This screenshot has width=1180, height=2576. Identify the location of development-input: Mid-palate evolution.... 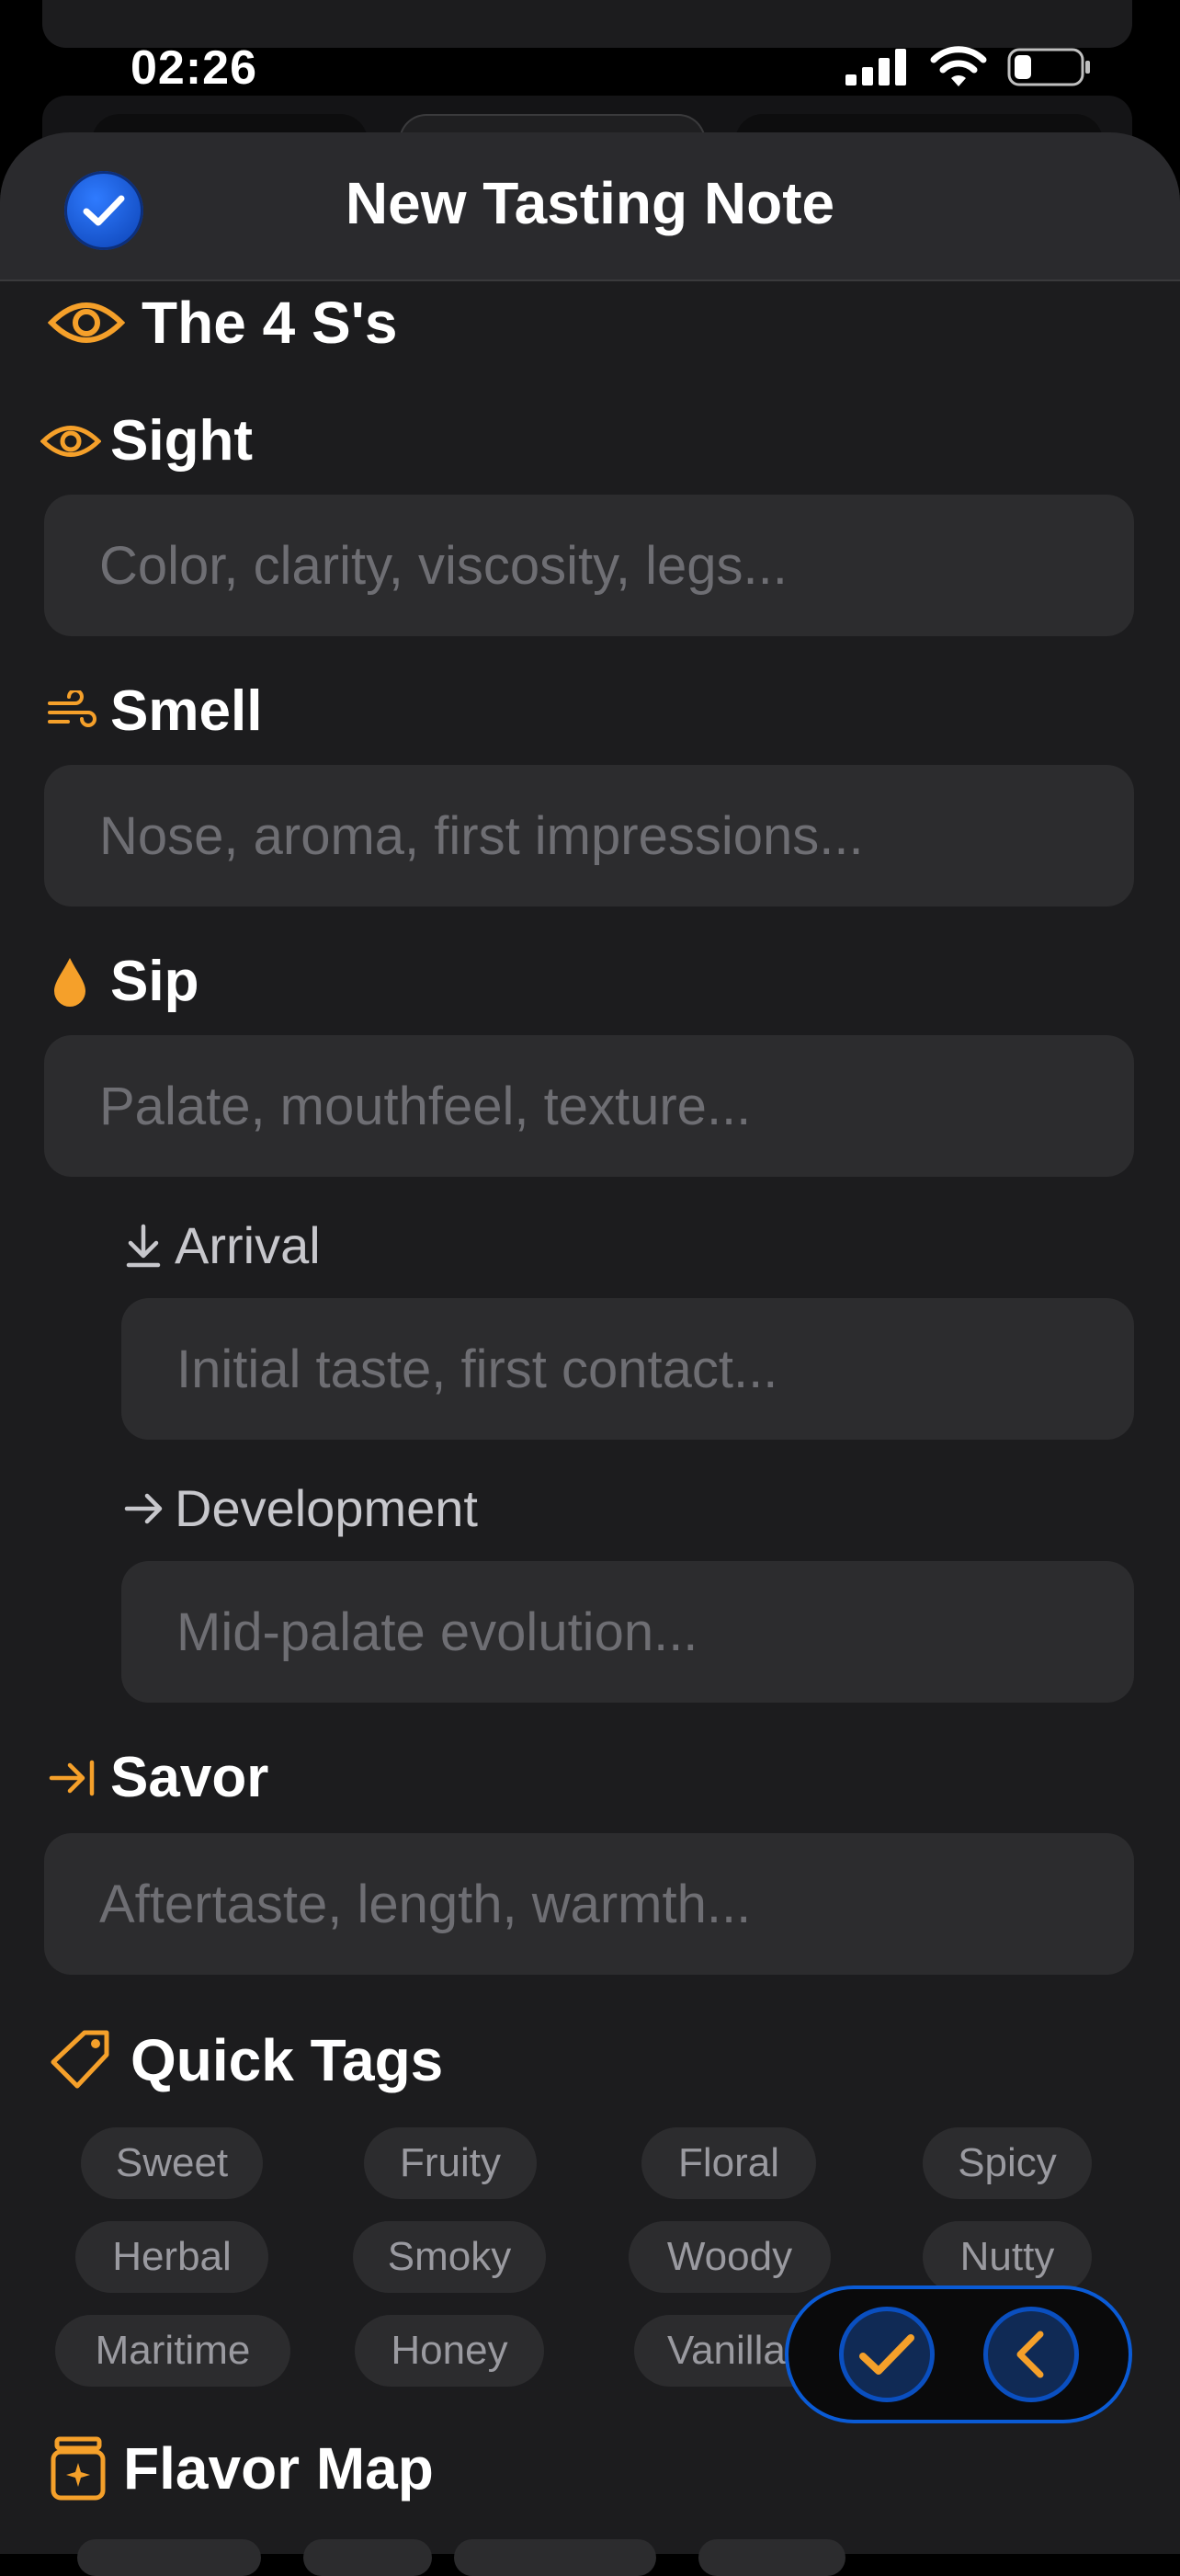
(627, 1632).